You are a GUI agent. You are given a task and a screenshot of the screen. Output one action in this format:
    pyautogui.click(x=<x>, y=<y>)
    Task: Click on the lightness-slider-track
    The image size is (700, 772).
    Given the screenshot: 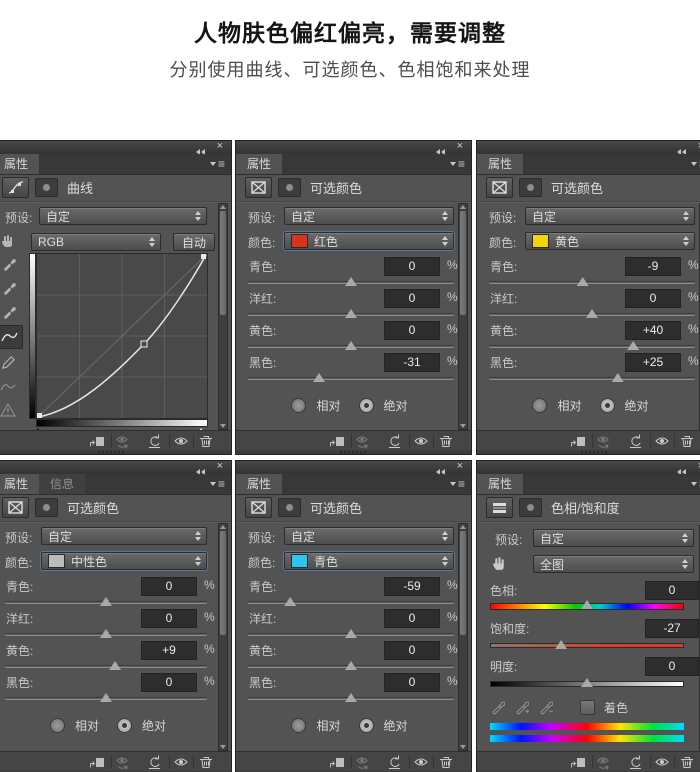 What is the action you would take?
    pyautogui.click(x=587, y=682)
    